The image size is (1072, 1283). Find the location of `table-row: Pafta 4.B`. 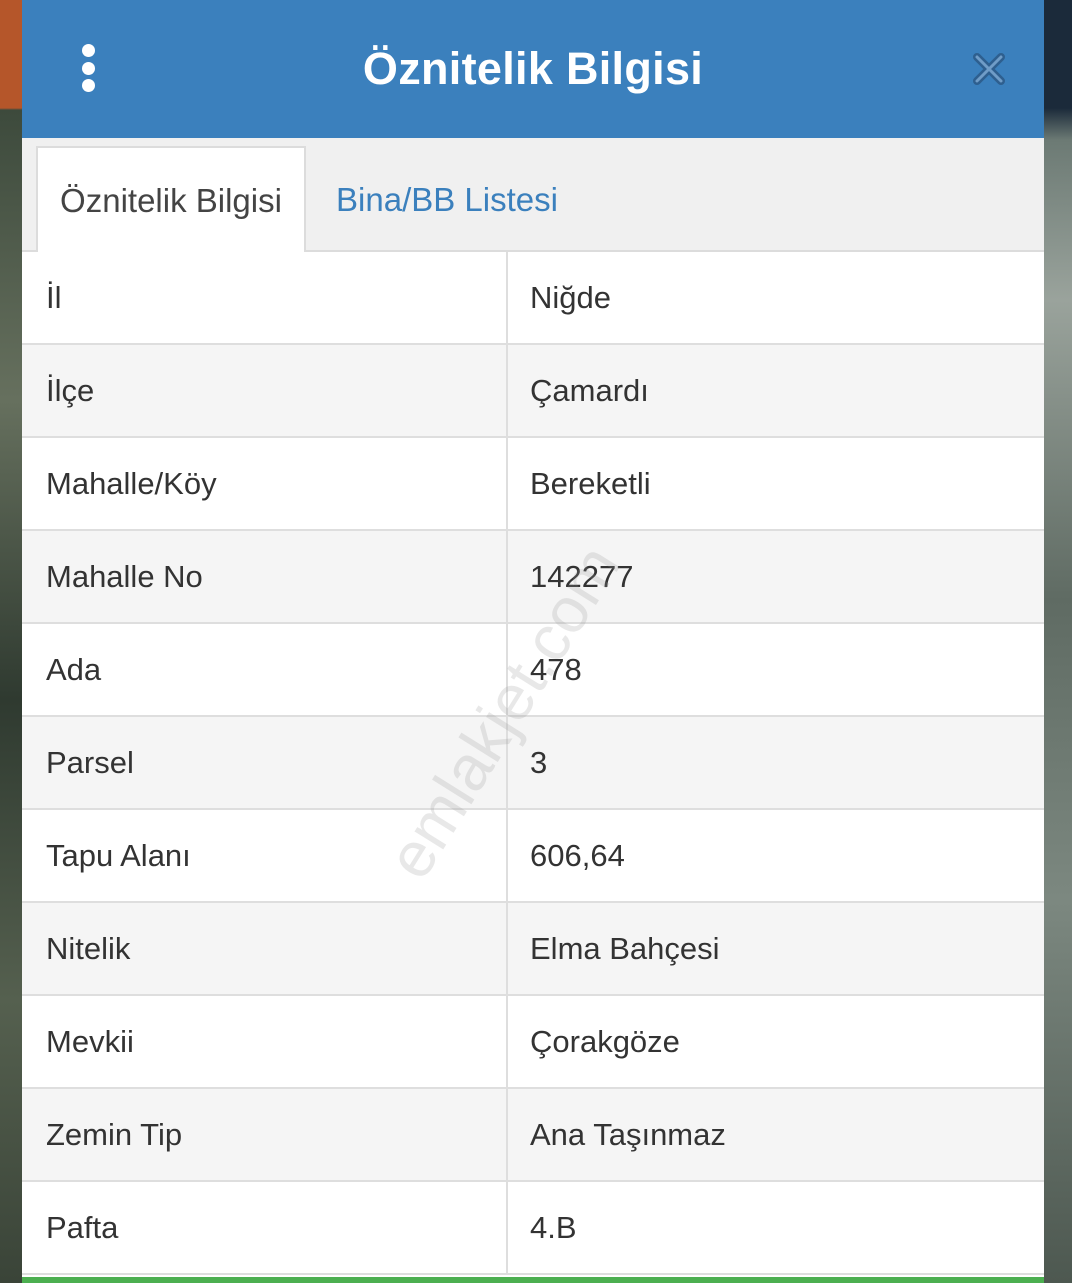

table-row: Pafta 4.B is located at coordinates (533, 1228).